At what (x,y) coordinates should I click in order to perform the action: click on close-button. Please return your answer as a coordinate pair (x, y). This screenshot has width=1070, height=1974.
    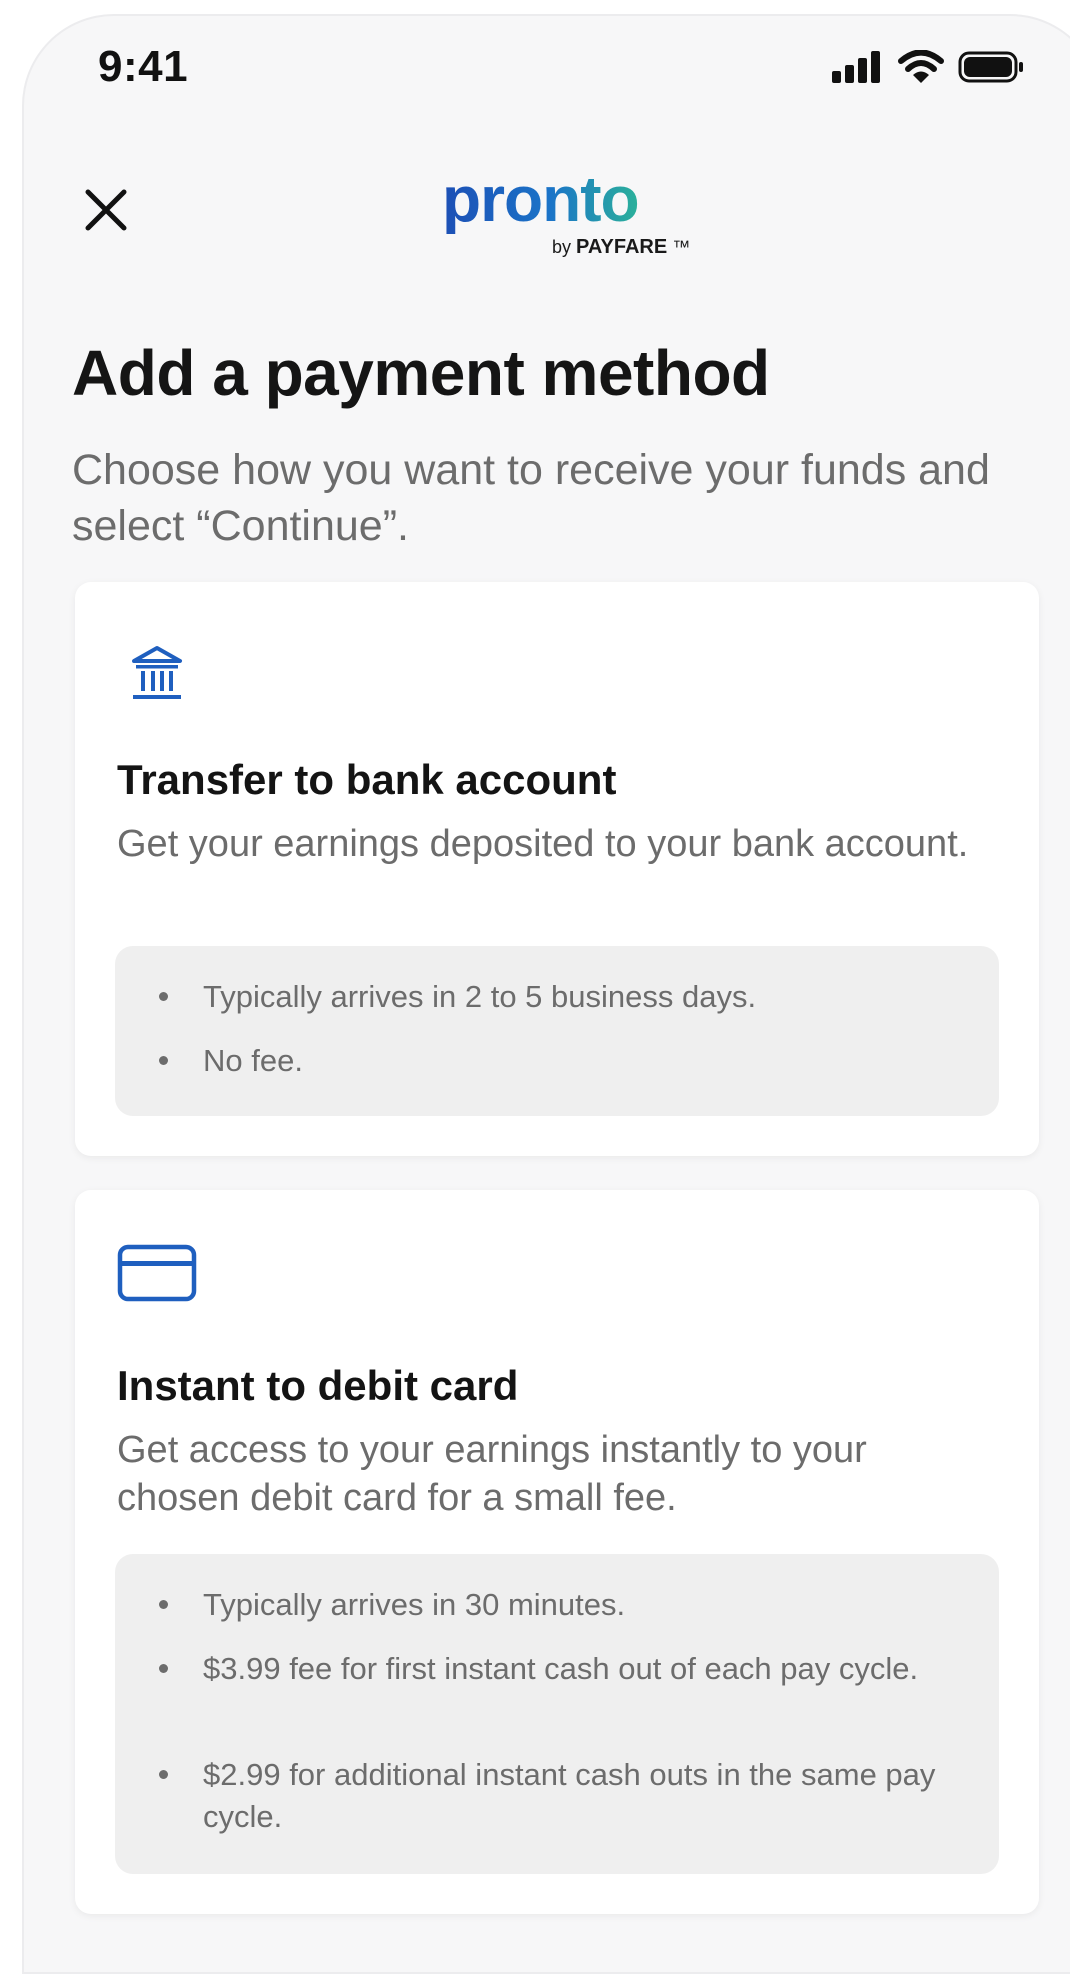
    Looking at the image, I should click on (106, 210).